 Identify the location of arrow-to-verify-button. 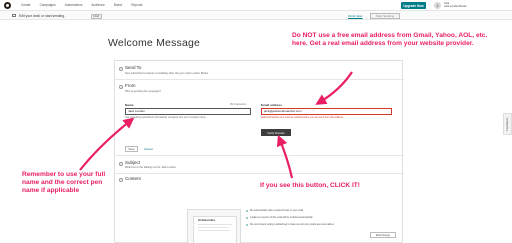
(285, 156).